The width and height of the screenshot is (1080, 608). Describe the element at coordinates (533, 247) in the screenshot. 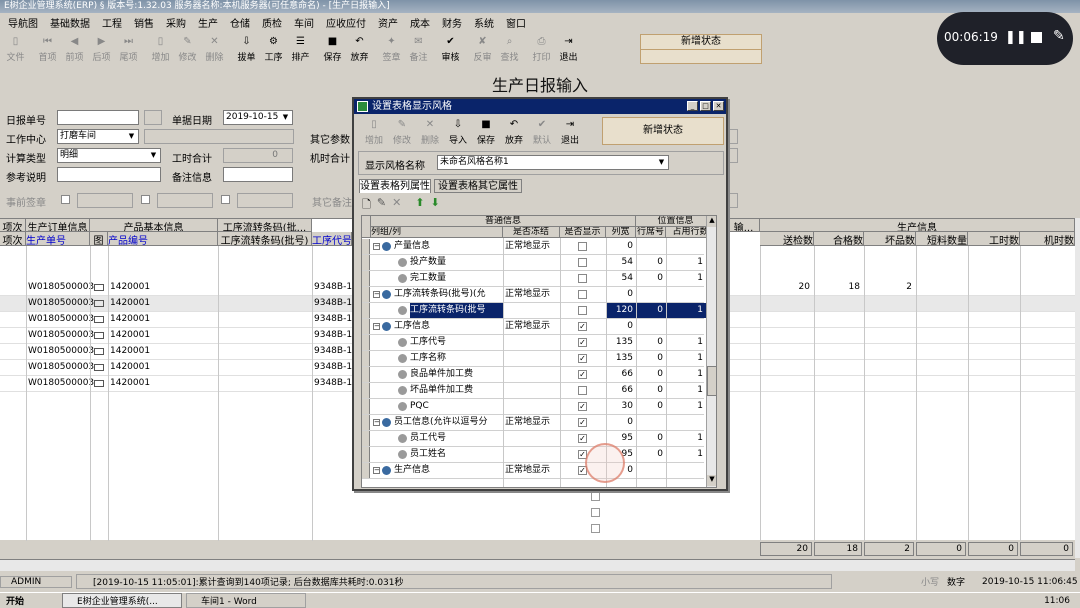

I see `tree-row: − 产量信息 正常地显示 0` at that location.